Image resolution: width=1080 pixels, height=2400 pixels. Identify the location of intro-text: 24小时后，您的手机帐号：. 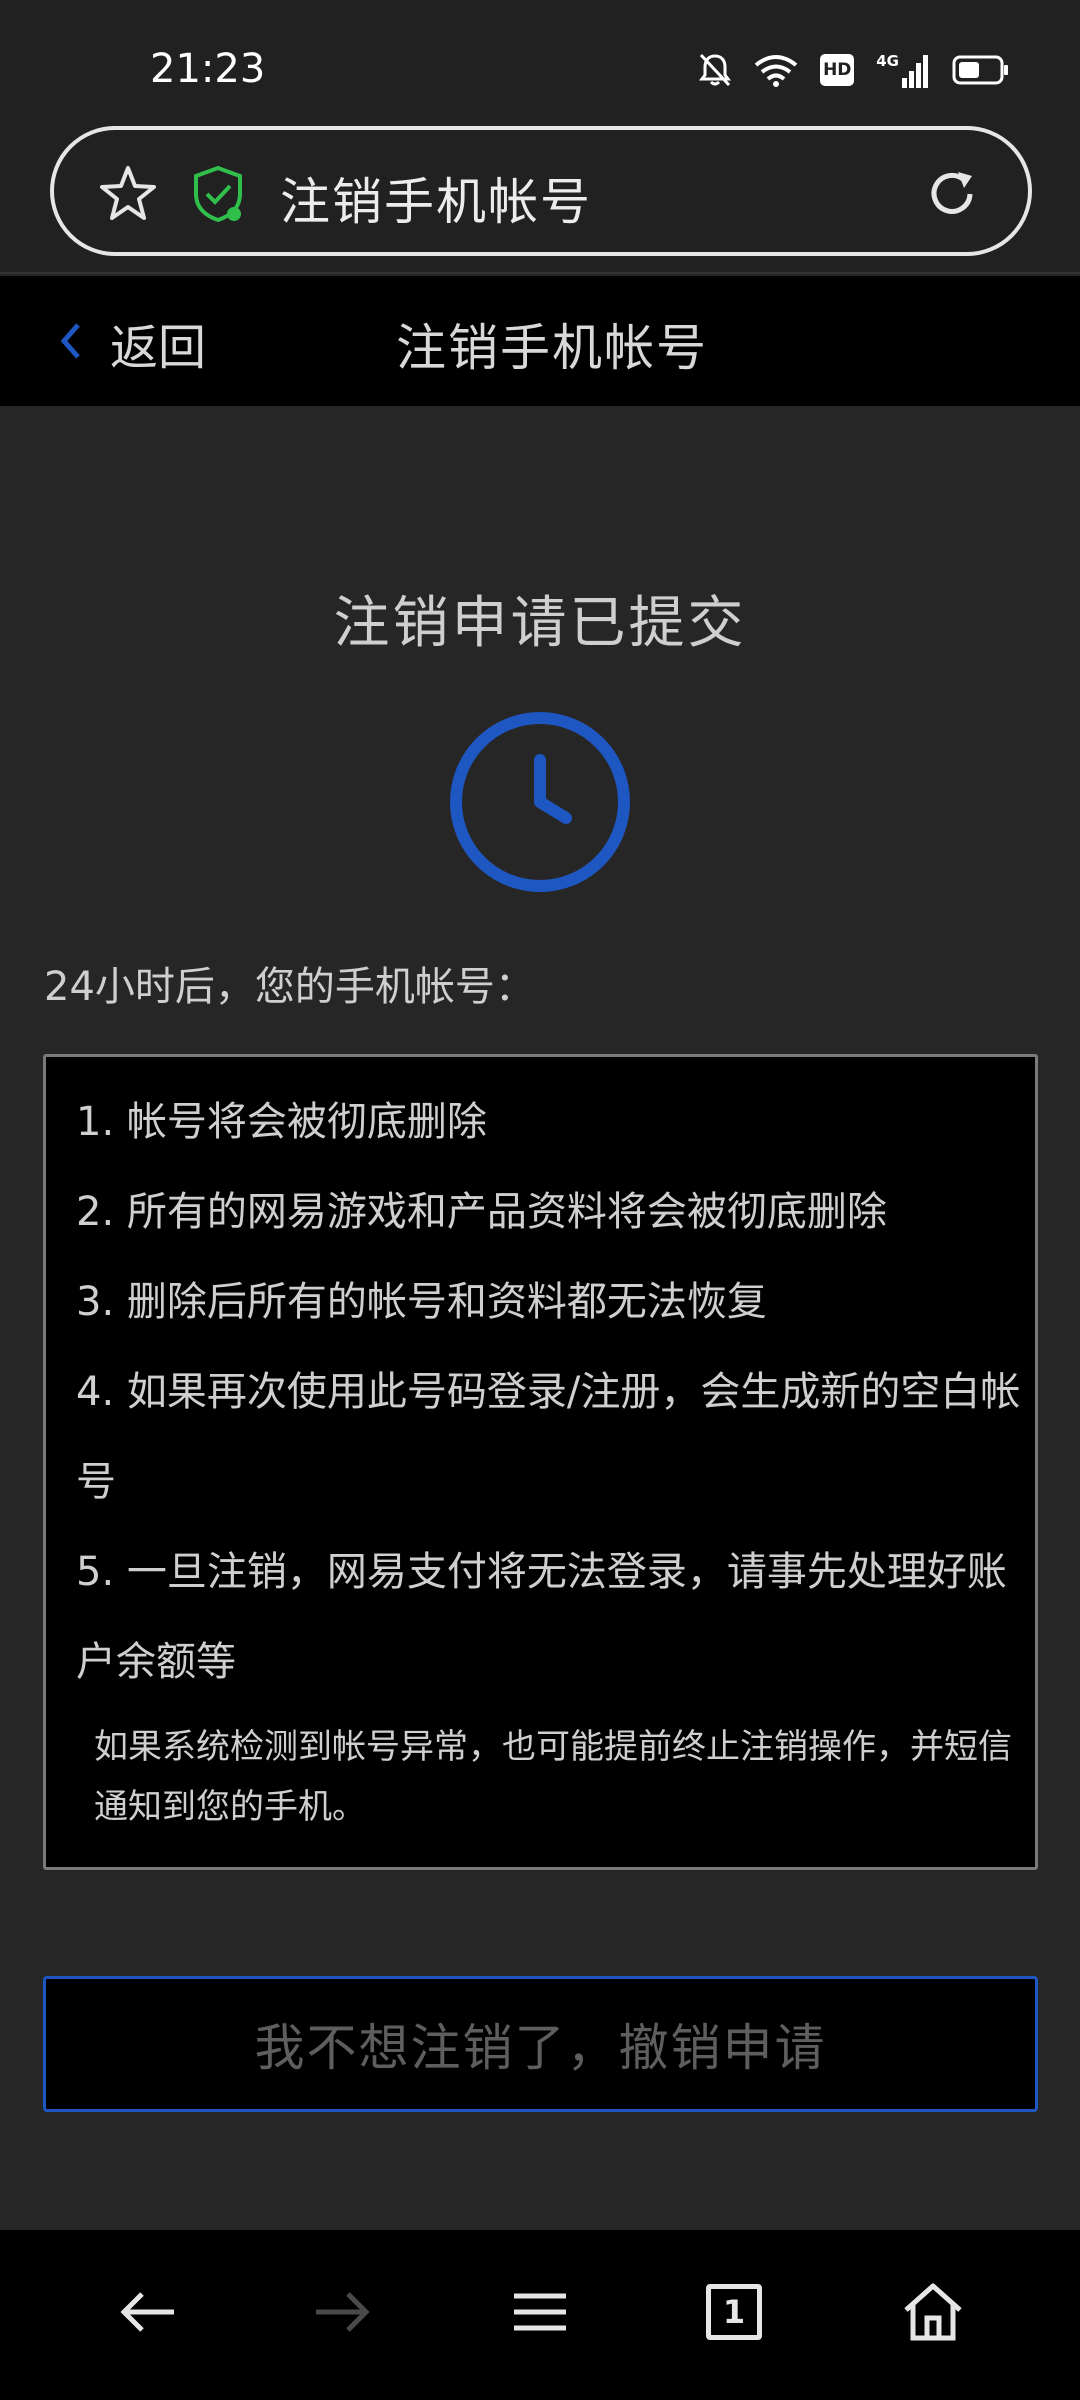
(289, 987).